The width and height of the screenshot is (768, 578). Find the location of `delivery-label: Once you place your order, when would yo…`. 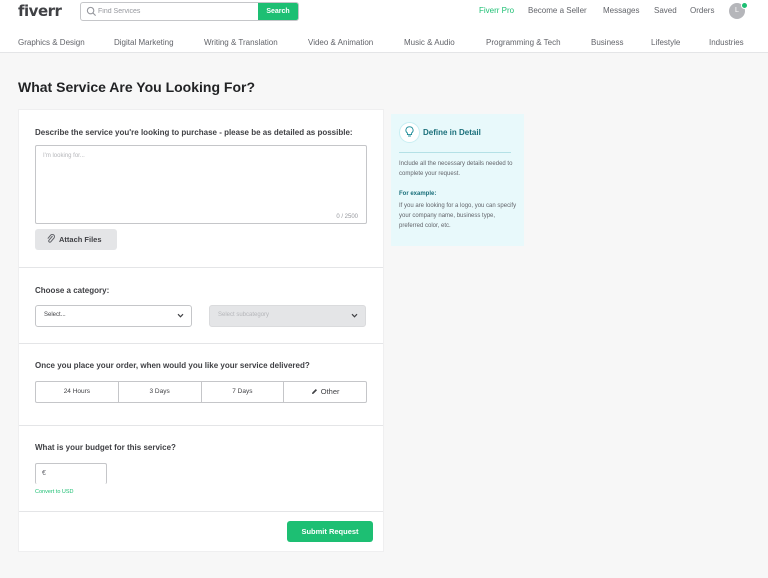

delivery-label: Once you place your order, when would yo… is located at coordinates (172, 365).